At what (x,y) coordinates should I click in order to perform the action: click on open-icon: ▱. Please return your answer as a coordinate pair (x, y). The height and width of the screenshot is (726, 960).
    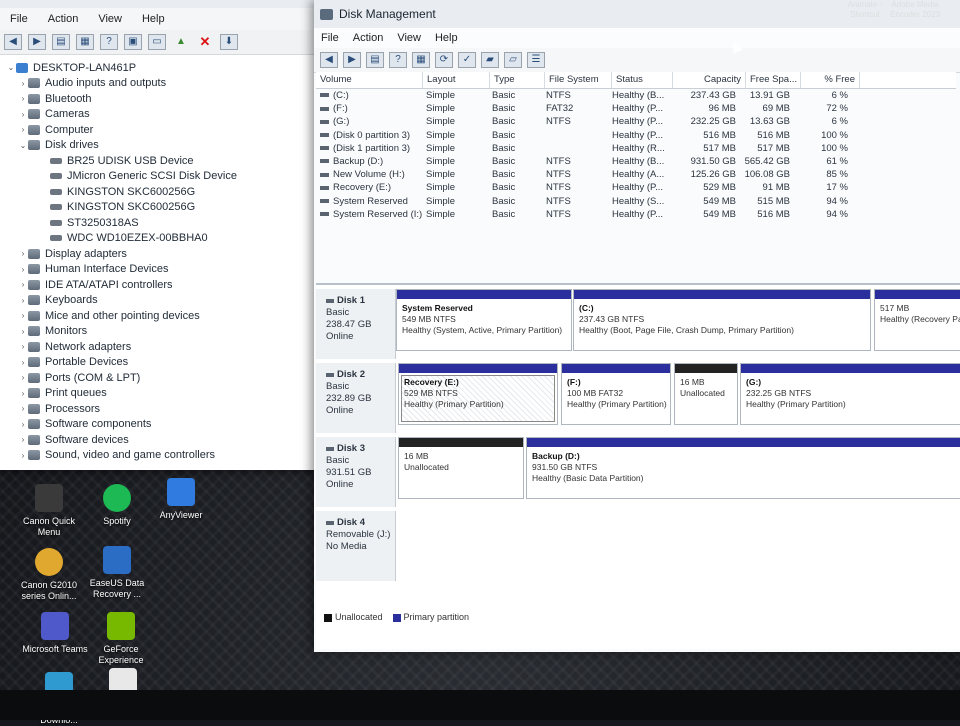
    Looking at the image, I should click on (513, 60).